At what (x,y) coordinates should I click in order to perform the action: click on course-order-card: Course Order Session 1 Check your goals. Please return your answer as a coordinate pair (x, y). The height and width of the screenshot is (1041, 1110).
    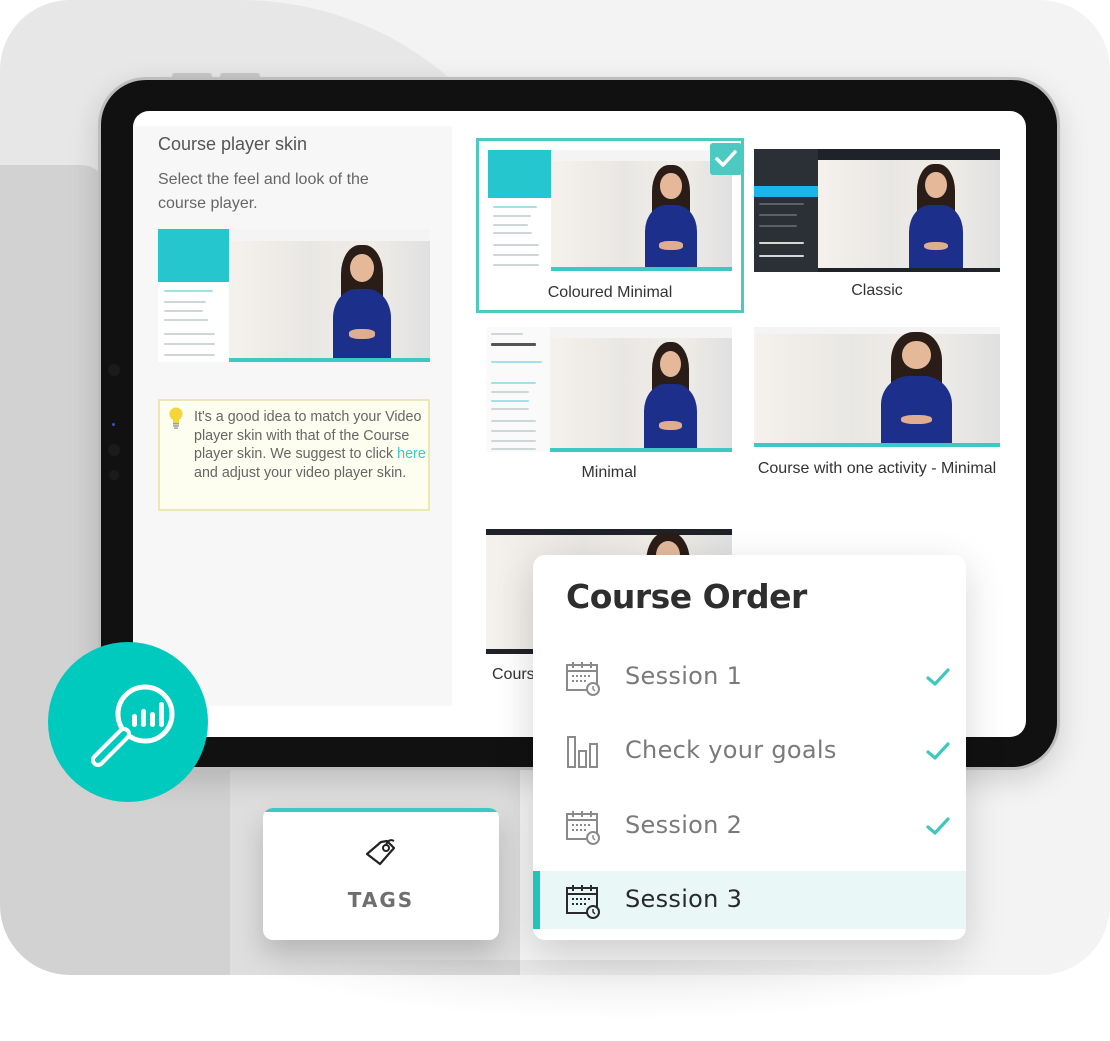
    Looking at the image, I should click on (749, 747).